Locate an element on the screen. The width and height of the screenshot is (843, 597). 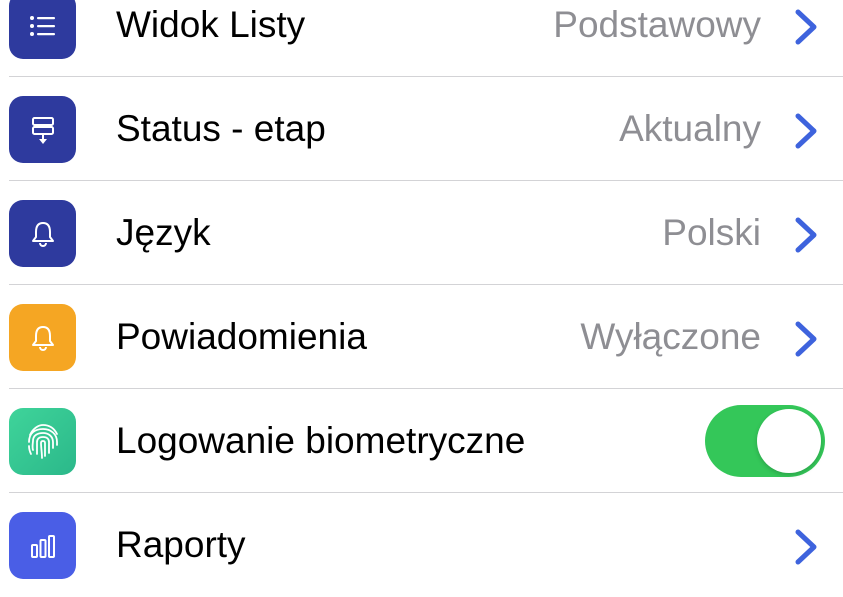
fingerprint-icon is located at coordinates (42, 441).